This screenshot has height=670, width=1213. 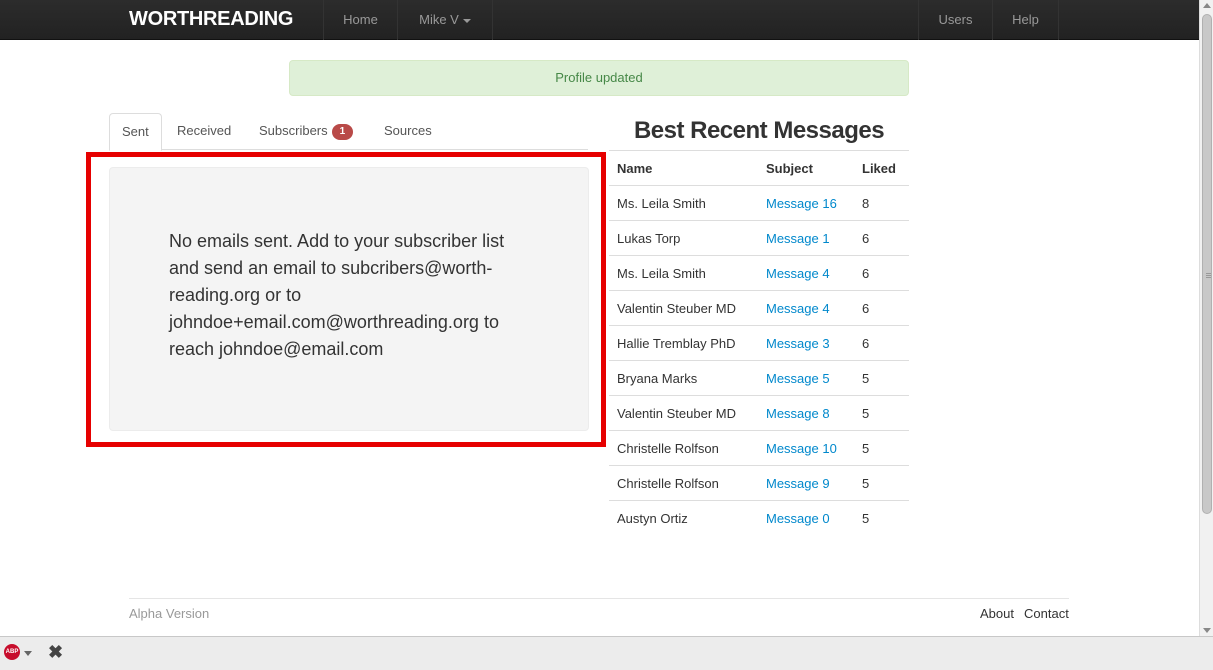 I want to click on table-row: Bryana Marks Message 5 5, so click(x=759, y=378).